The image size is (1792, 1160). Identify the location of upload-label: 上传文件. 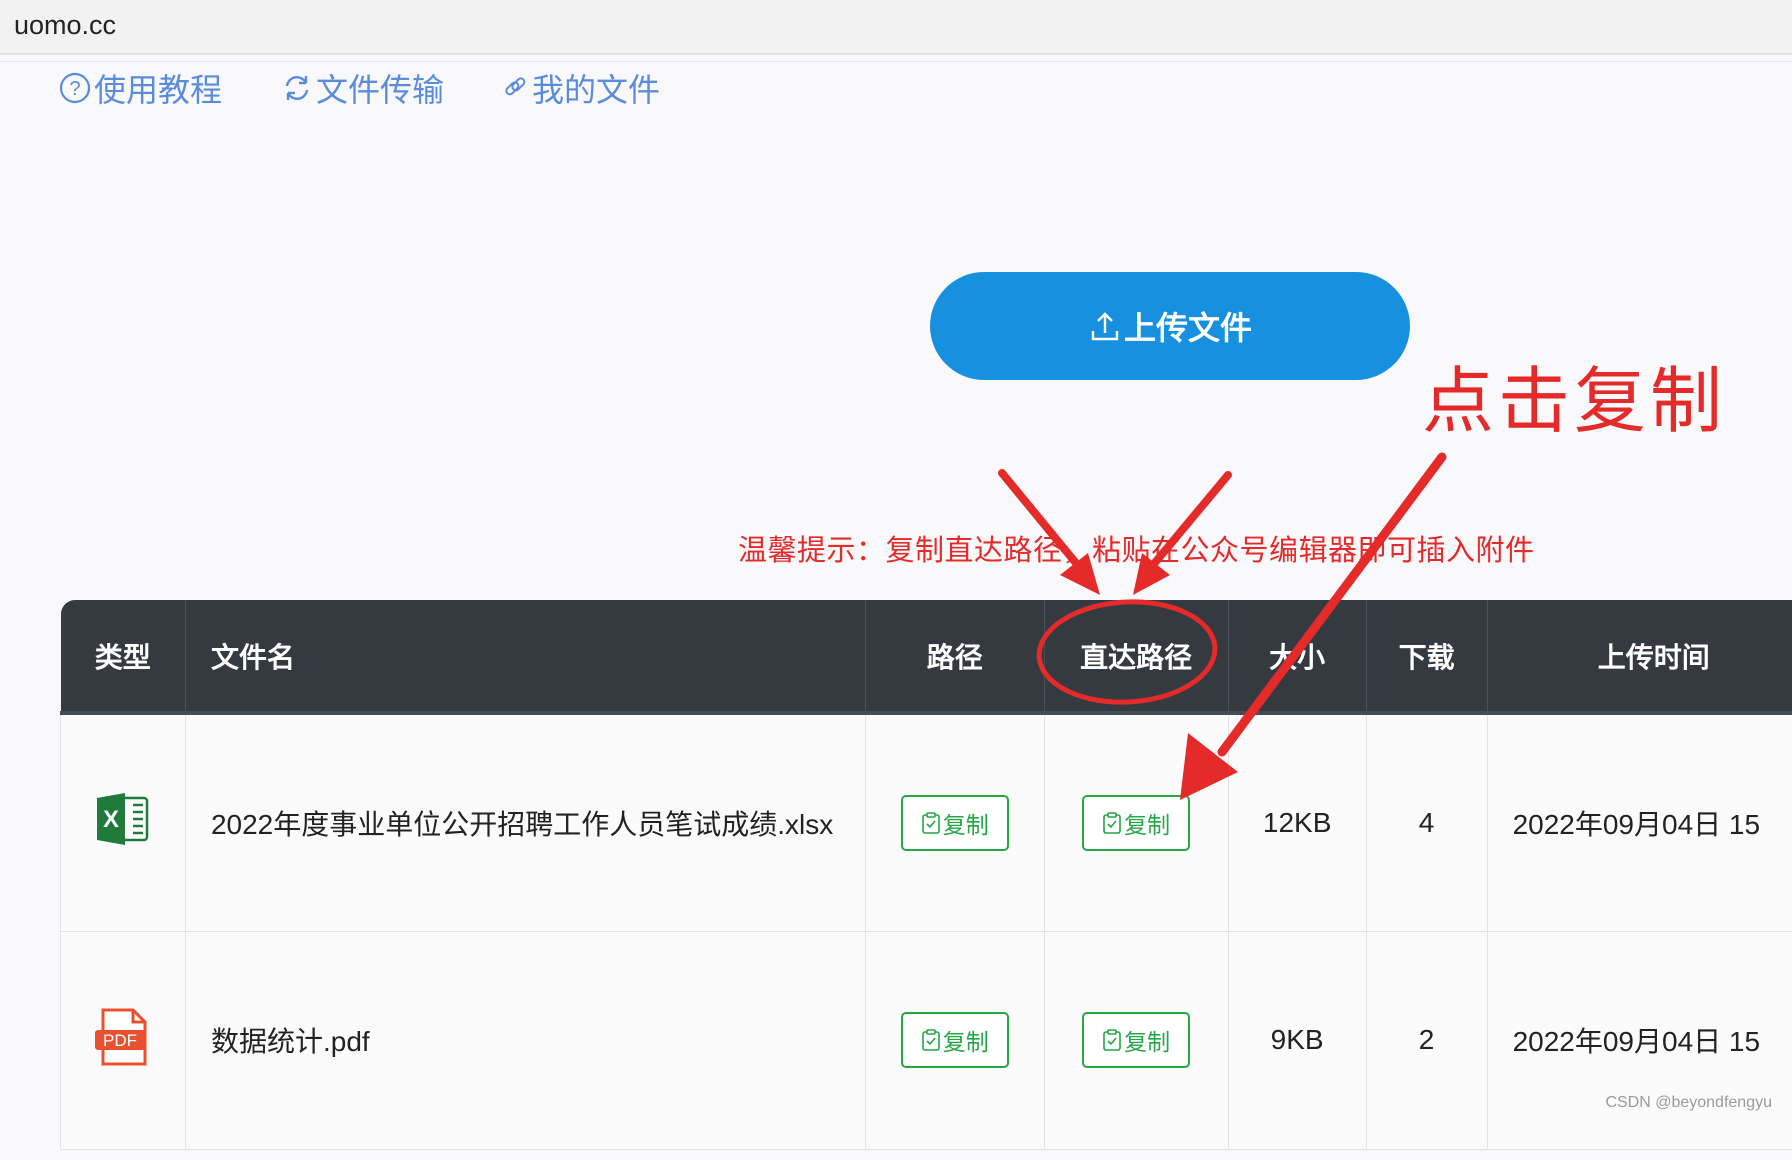
(1188, 326).